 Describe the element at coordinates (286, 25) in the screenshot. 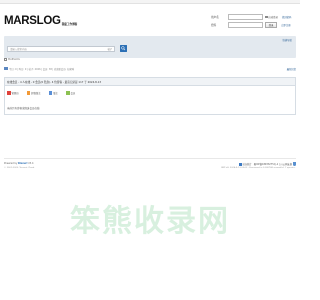

I see `register-link: 立即注册` at that location.